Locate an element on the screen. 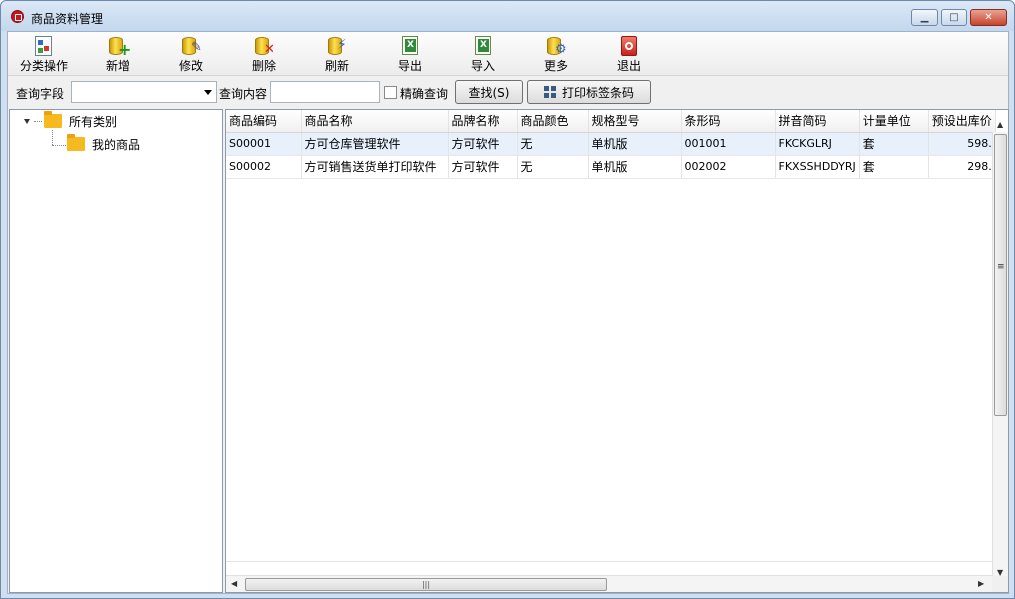 Image resolution: width=1015 pixels, height=599 pixels. print-barcode-button: 打印标签条码 is located at coordinates (589, 92).